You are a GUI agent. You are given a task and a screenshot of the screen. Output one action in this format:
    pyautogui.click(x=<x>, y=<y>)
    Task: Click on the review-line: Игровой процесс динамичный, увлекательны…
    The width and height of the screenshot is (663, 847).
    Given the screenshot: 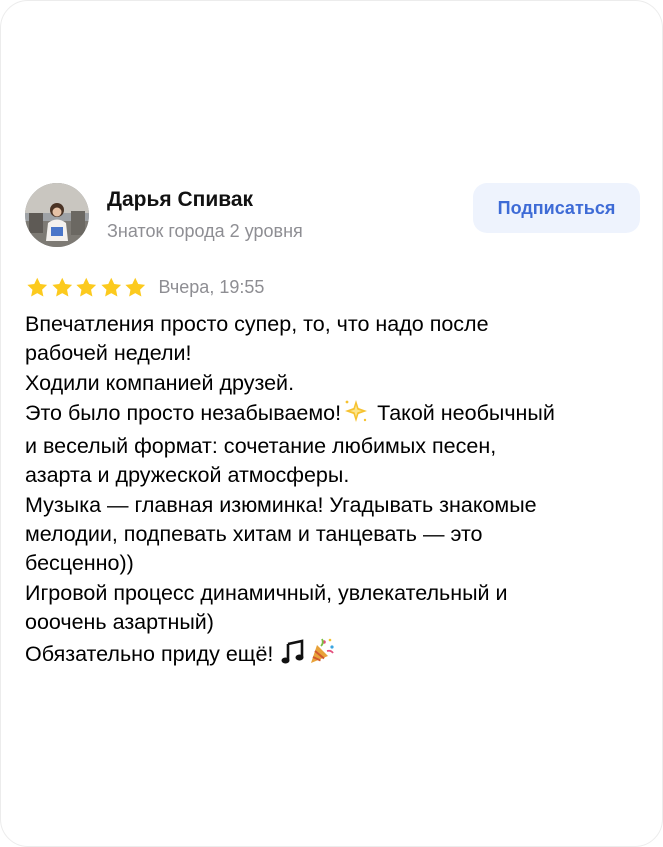 What is the action you would take?
    pyautogui.click(x=266, y=592)
    